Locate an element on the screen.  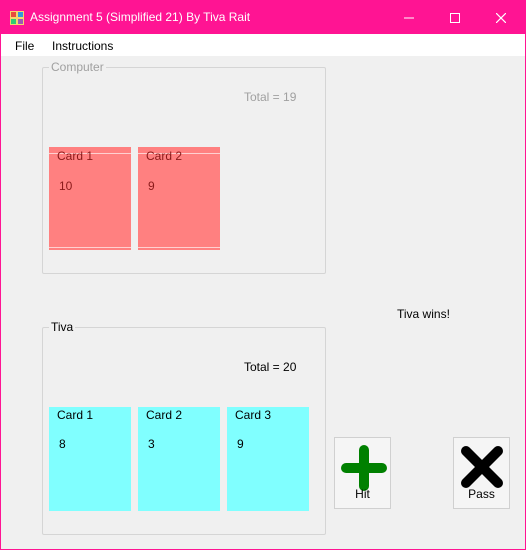
menu-bar: File Instructions is located at coordinates (263, 45).